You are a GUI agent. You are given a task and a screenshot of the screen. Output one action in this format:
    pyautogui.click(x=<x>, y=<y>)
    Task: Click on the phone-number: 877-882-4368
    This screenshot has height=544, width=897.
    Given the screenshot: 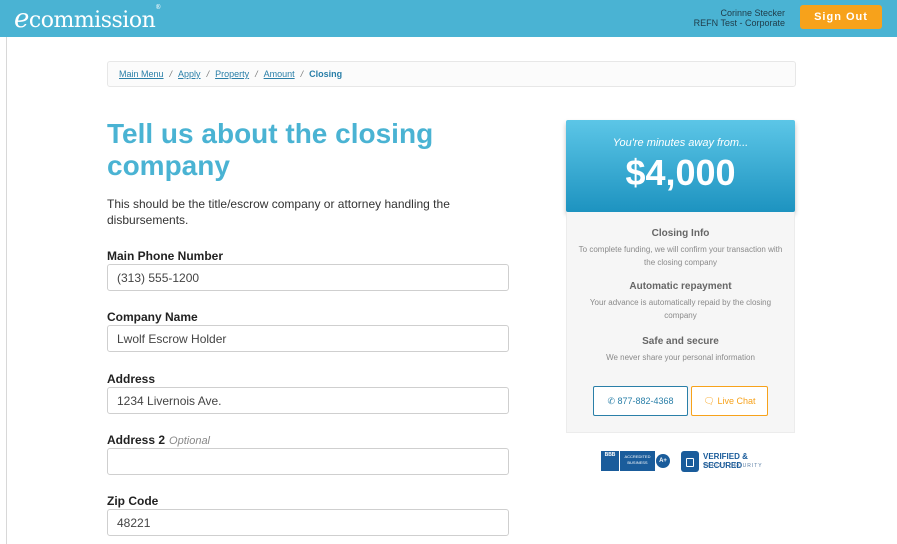 What is the action you would take?
    pyautogui.click(x=645, y=401)
    